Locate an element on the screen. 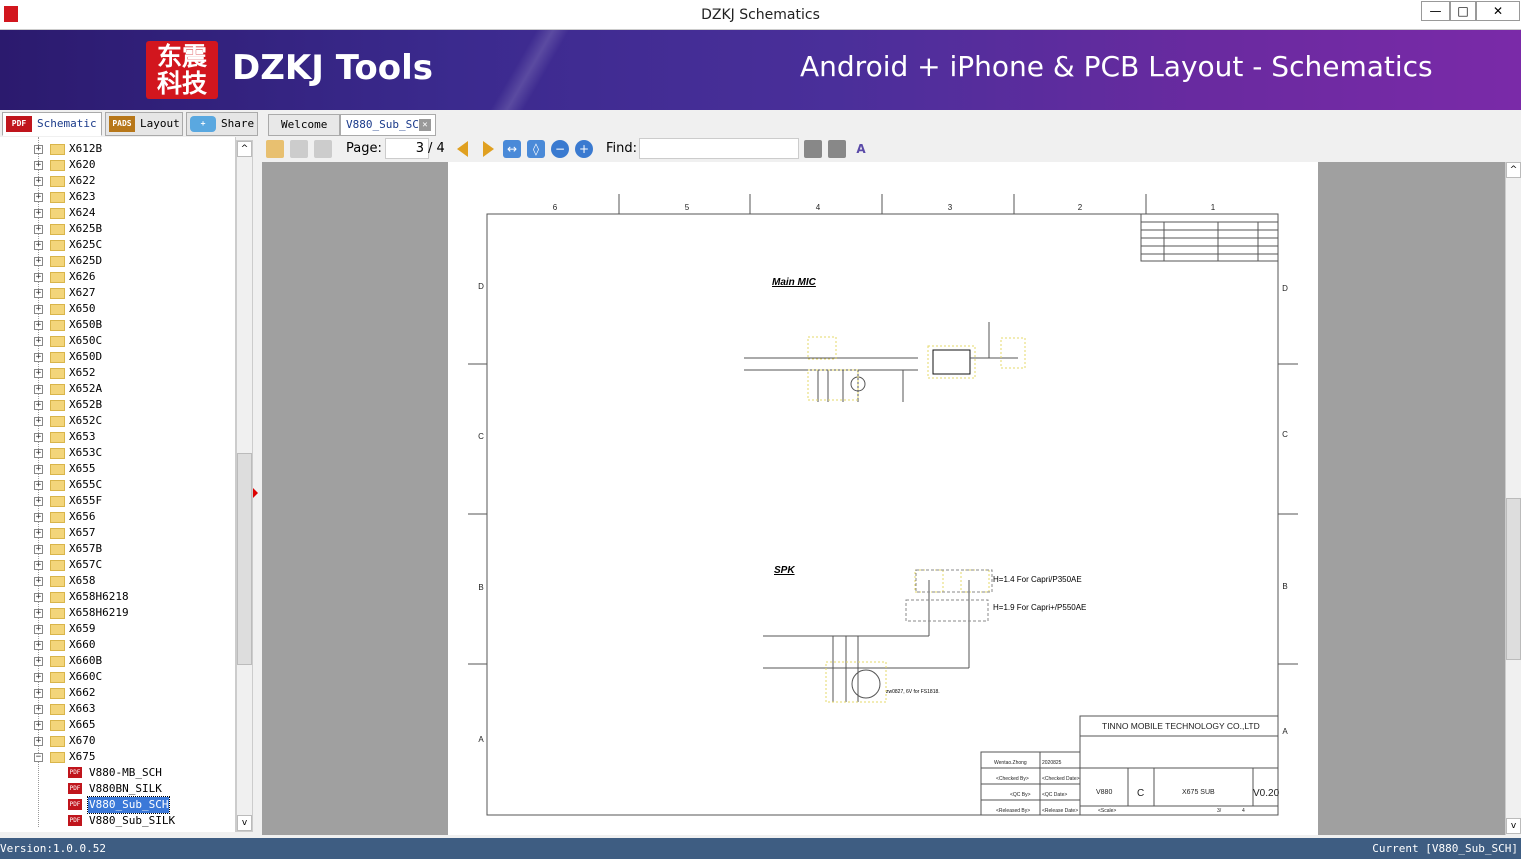 The image size is (1521, 859). folder-label: X657 is located at coordinates (82, 532).